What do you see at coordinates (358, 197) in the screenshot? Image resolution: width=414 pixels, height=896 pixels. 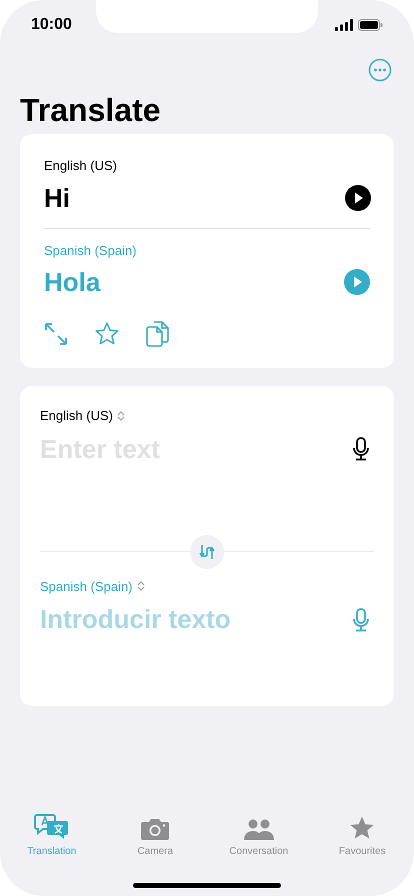 I see `play-icon` at bounding box center [358, 197].